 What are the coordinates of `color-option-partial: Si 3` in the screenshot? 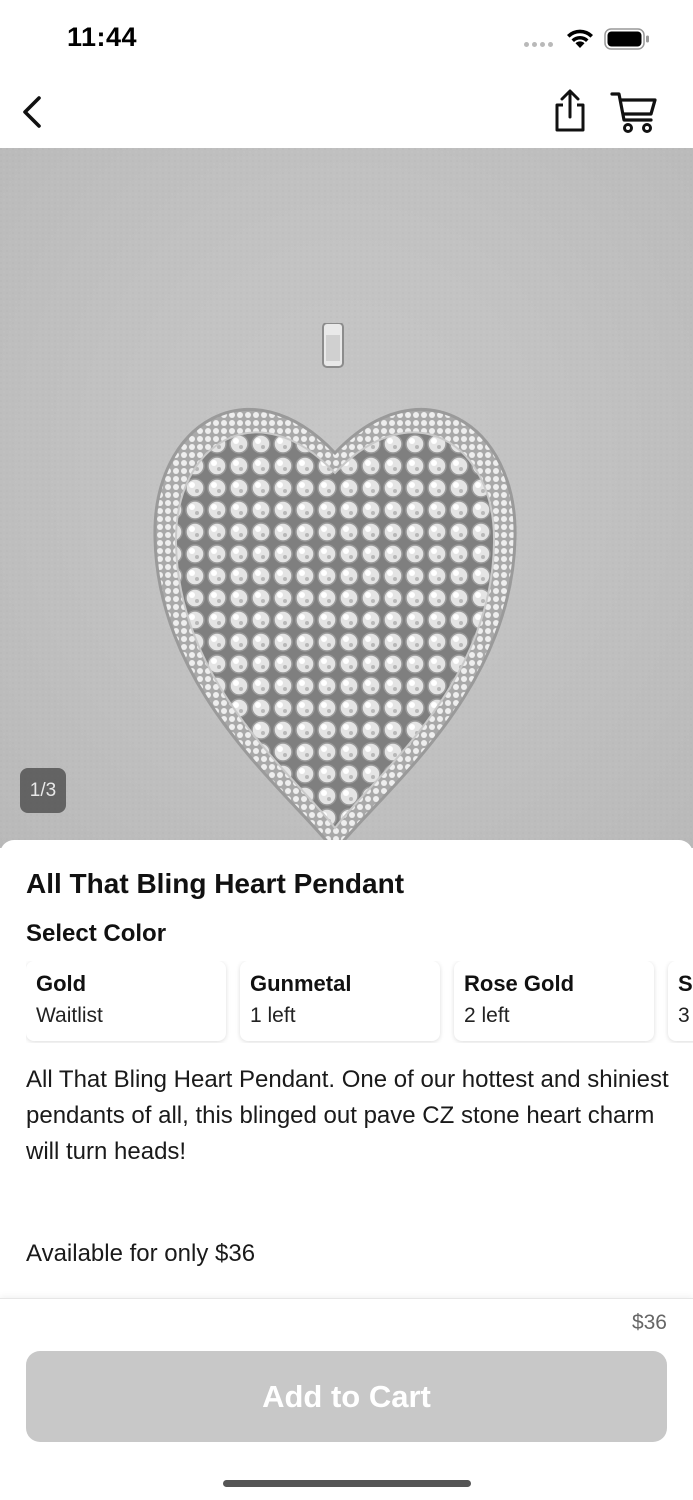 It's located at (680, 1001).